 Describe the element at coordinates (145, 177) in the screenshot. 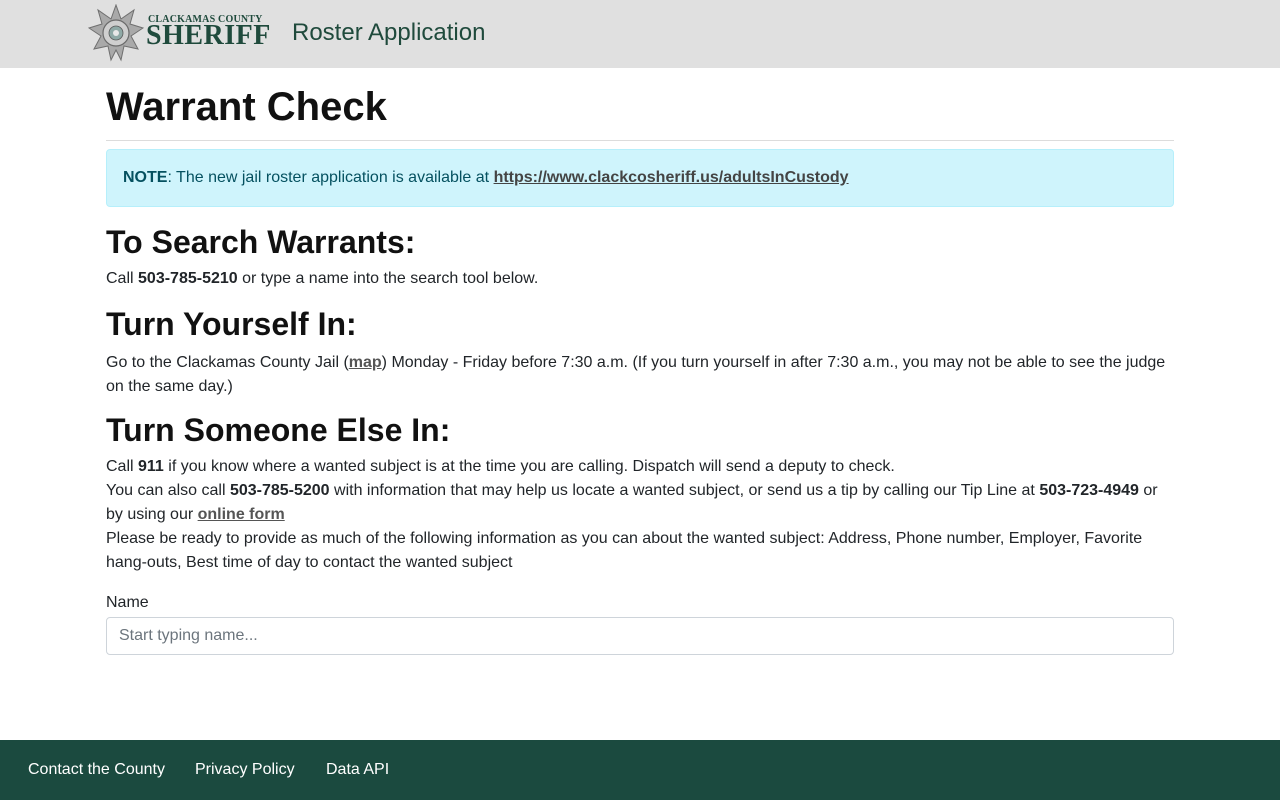

I see `note-label: NOTE` at that location.